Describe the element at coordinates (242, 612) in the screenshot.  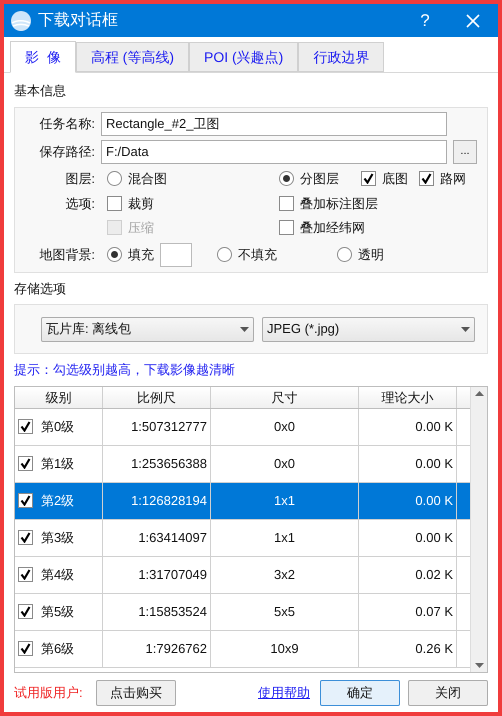
I see `table-row: 第5级 1:15853524 5x5 0.07 K` at that location.